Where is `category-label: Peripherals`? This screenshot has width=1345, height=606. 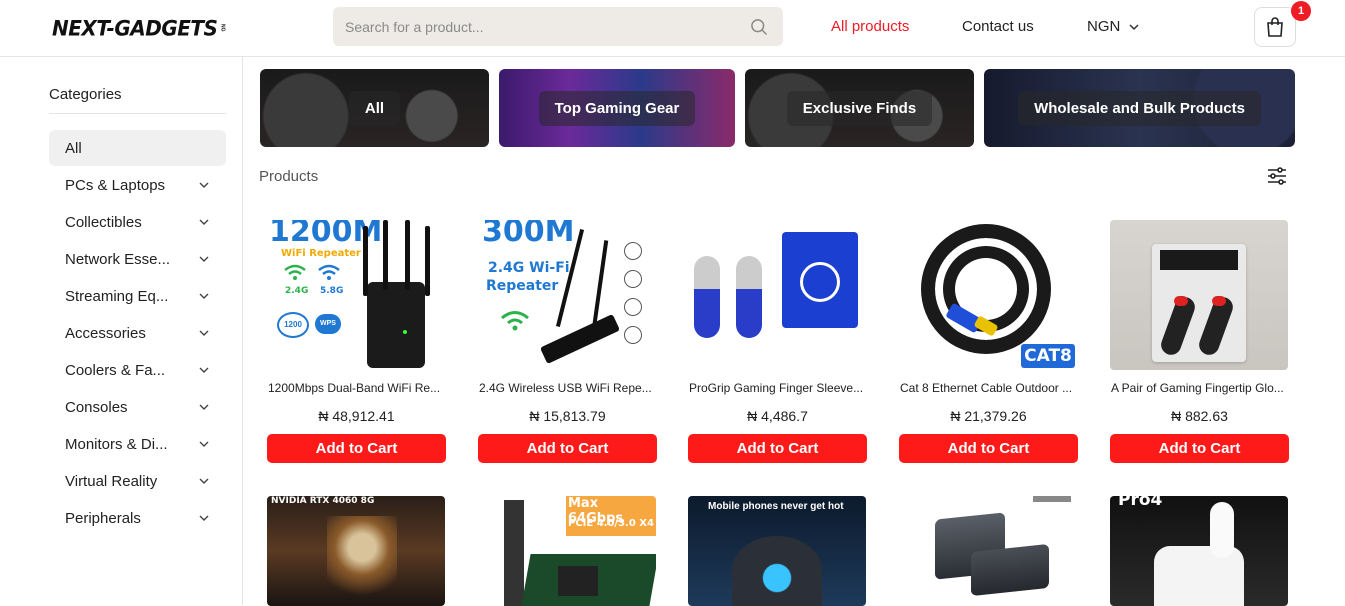 category-label: Peripherals is located at coordinates (103, 518).